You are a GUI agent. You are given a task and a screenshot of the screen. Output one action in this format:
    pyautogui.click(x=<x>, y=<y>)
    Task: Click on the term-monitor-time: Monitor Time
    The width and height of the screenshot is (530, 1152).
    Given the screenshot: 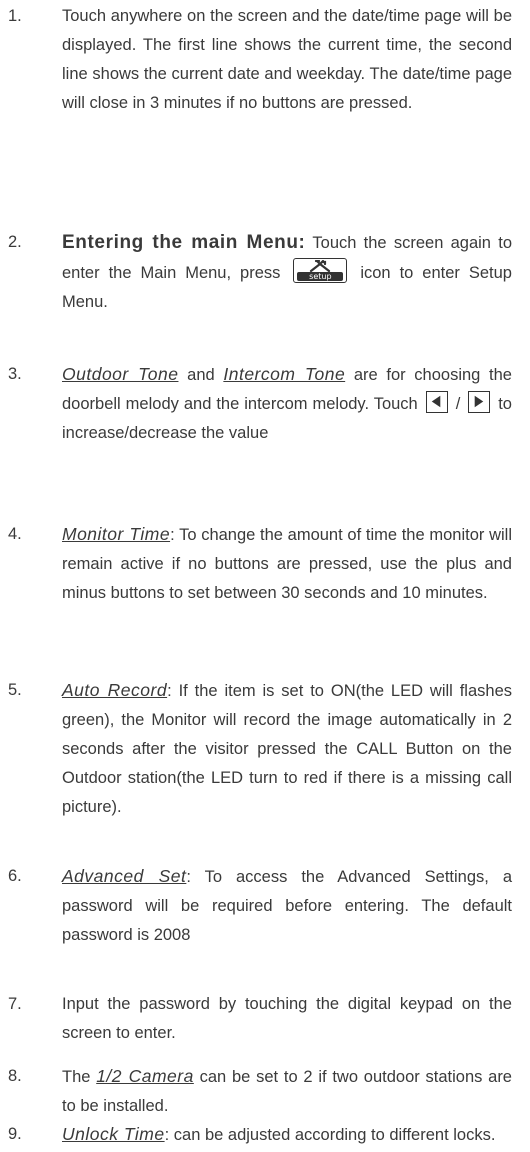 What is the action you would take?
    pyautogui.click(x=116, y=534)
    